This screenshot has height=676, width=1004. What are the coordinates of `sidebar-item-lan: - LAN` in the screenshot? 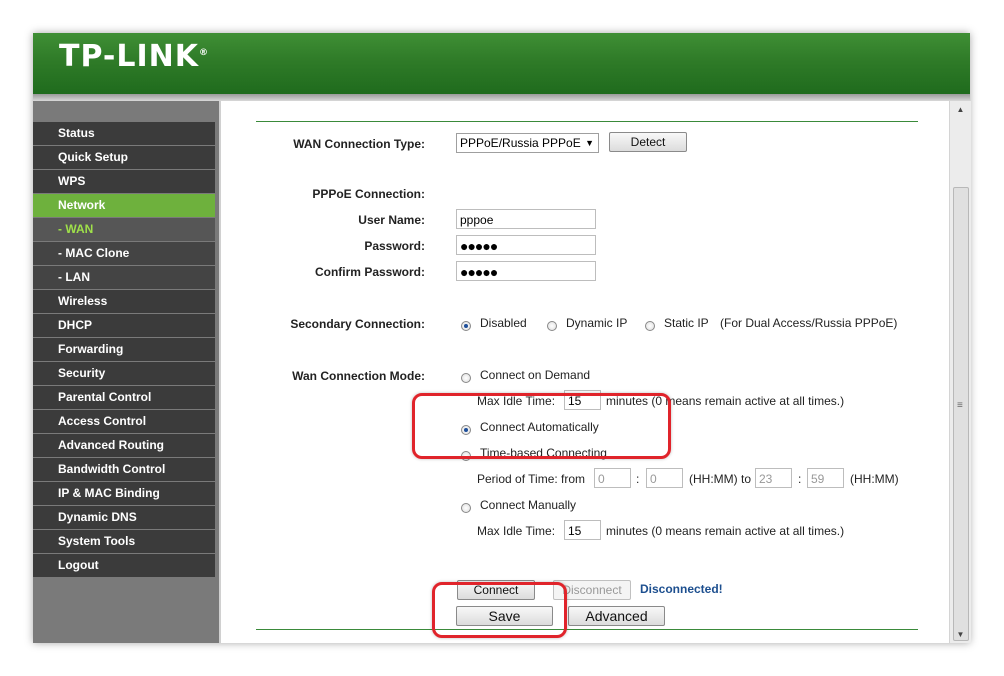 It's located at (124, 277).